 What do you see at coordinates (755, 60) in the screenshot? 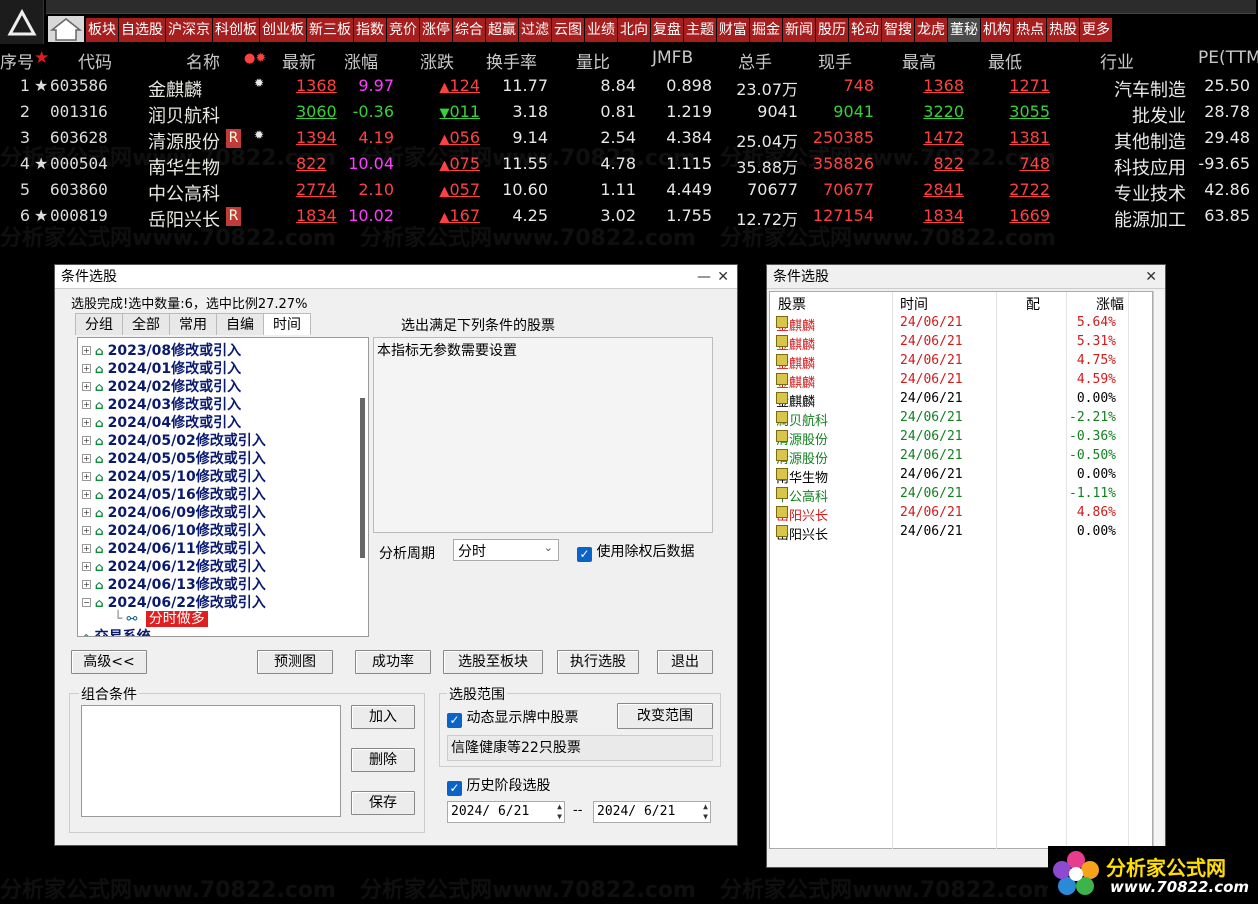
I see `col-header-total: 总手` at bounding box center [755, 60].